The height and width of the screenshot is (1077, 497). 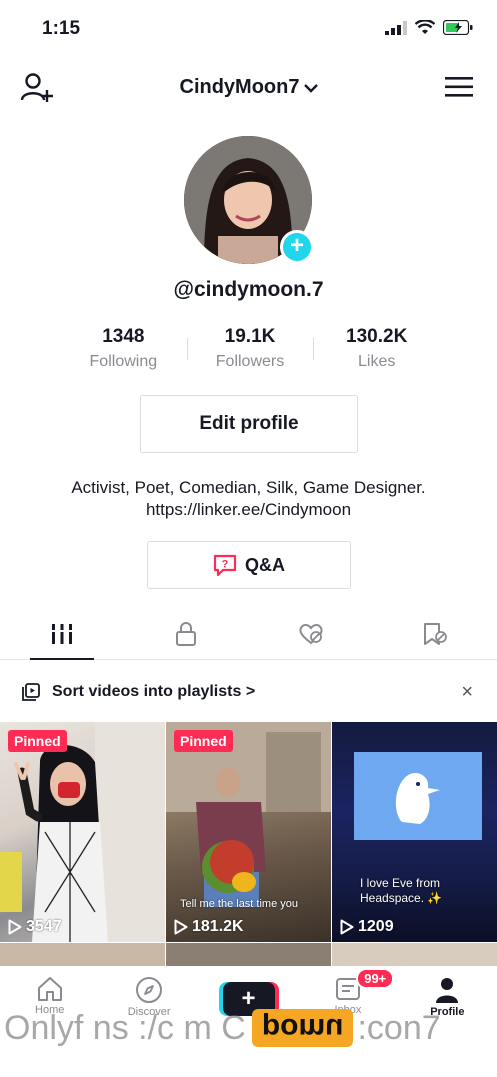 I want to click on qa-label: Q&A, so click(x=265, y=564).